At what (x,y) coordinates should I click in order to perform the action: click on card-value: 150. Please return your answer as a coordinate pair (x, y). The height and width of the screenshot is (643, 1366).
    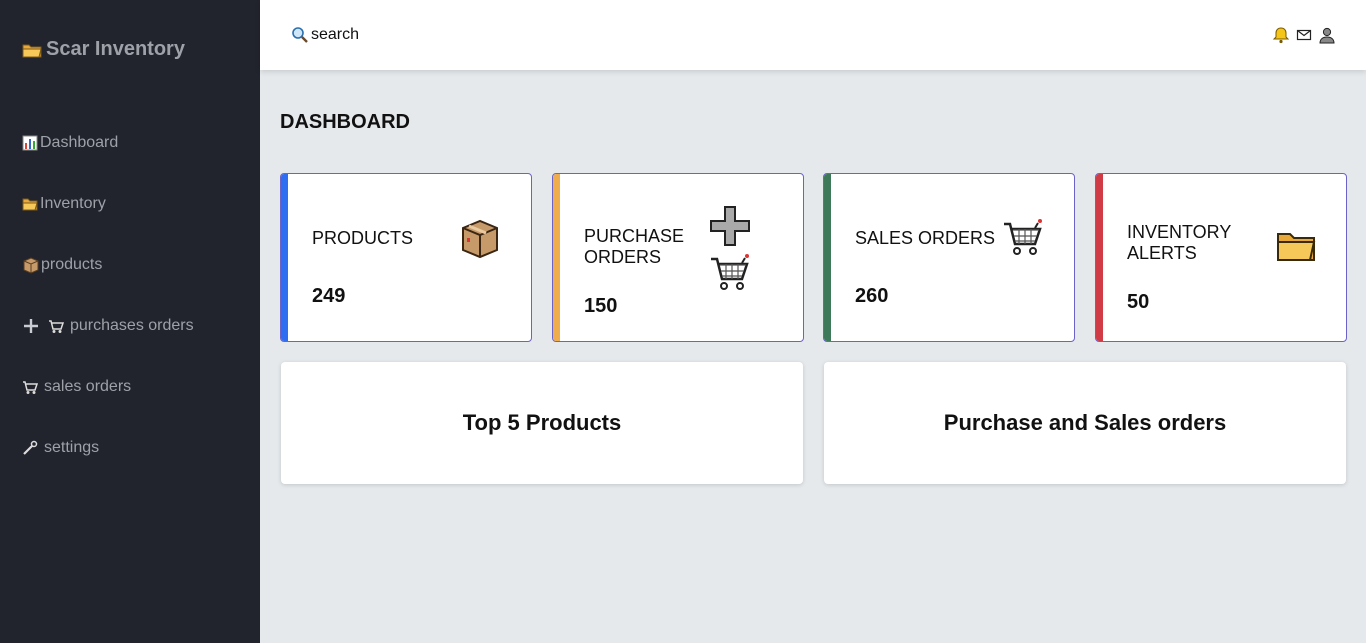
    Looking at the image, I should click on (601, 306).